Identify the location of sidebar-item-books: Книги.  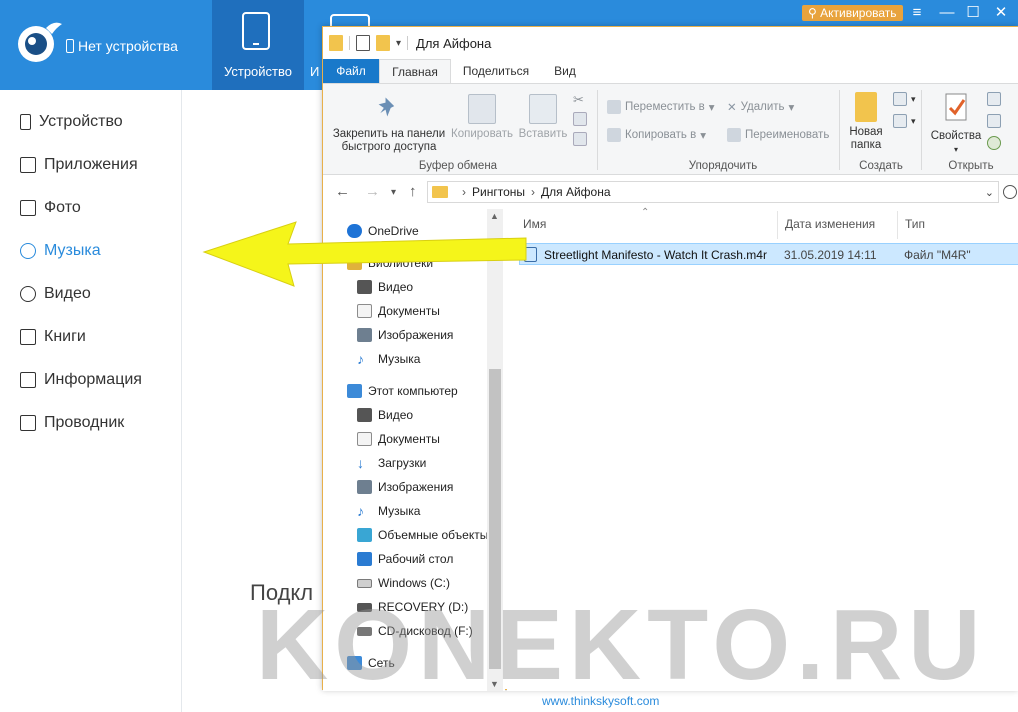
(53, 337).